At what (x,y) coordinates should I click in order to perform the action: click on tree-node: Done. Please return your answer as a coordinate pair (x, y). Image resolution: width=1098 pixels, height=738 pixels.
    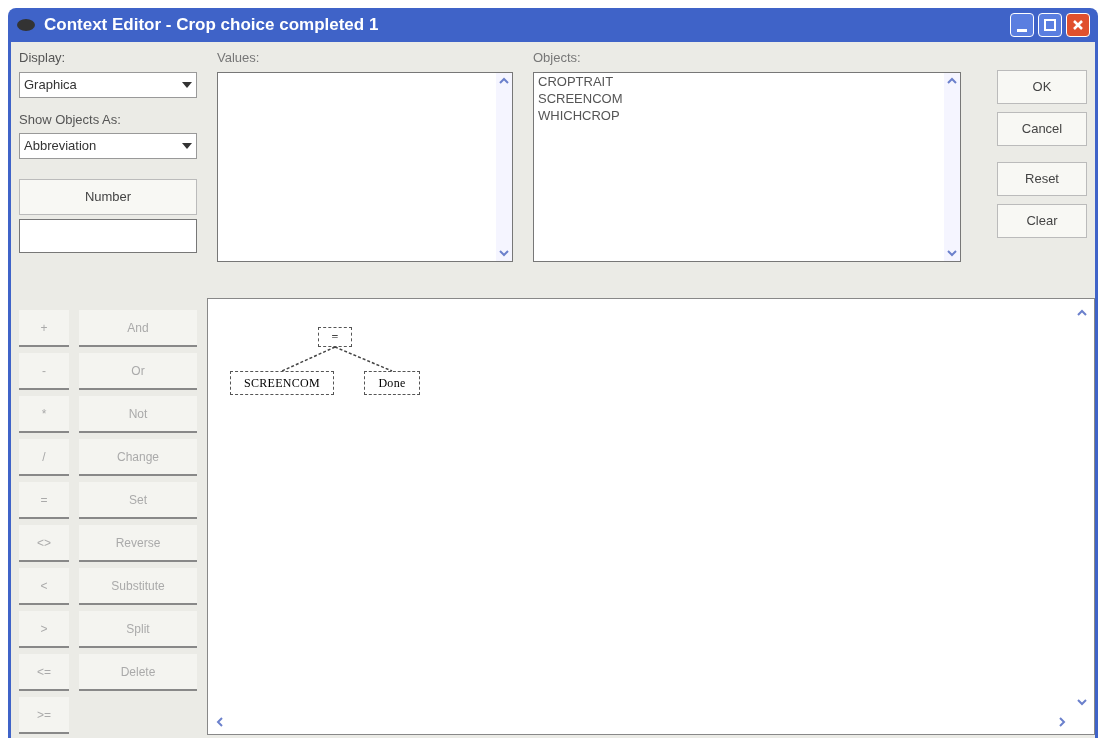
    Looking at the image, I should click on (392, 383).